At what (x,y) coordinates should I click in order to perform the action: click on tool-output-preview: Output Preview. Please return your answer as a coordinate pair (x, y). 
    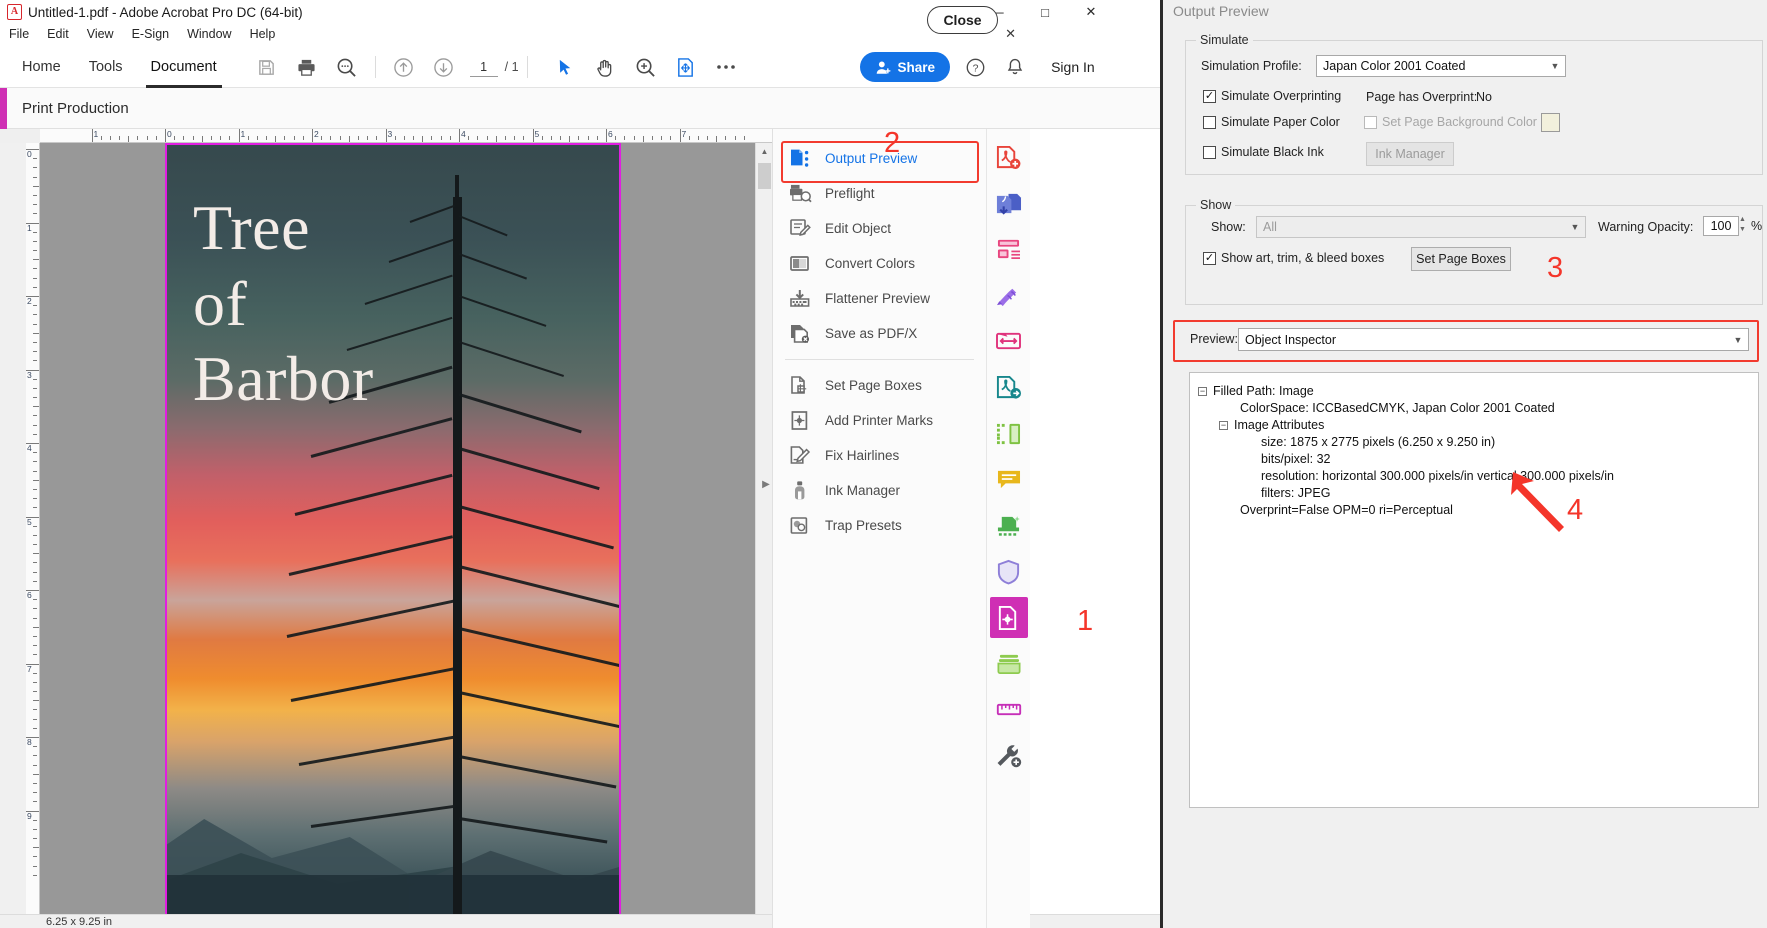
    Looking at the image, I should click on (879, 158).